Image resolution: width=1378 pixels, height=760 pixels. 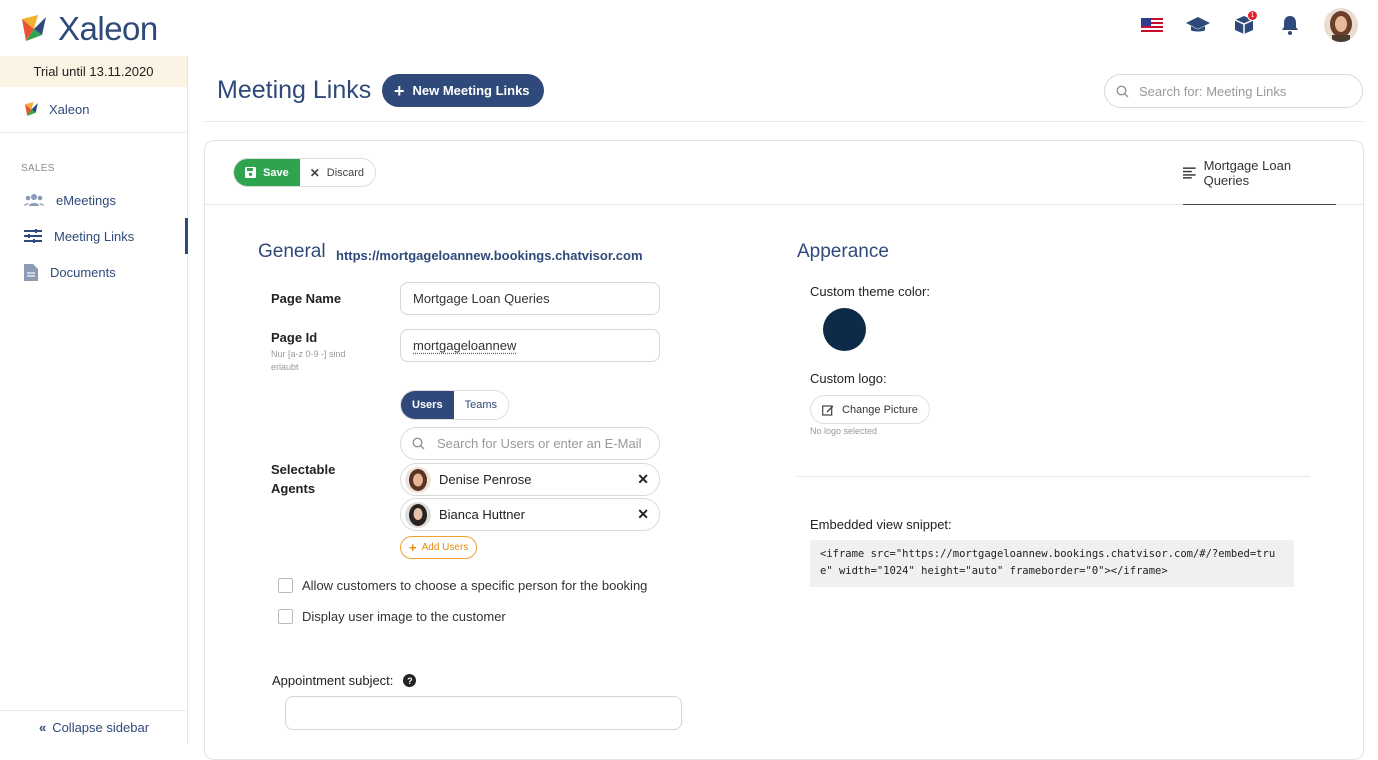 I want to click on users-icon, so click(x=34, y=200).